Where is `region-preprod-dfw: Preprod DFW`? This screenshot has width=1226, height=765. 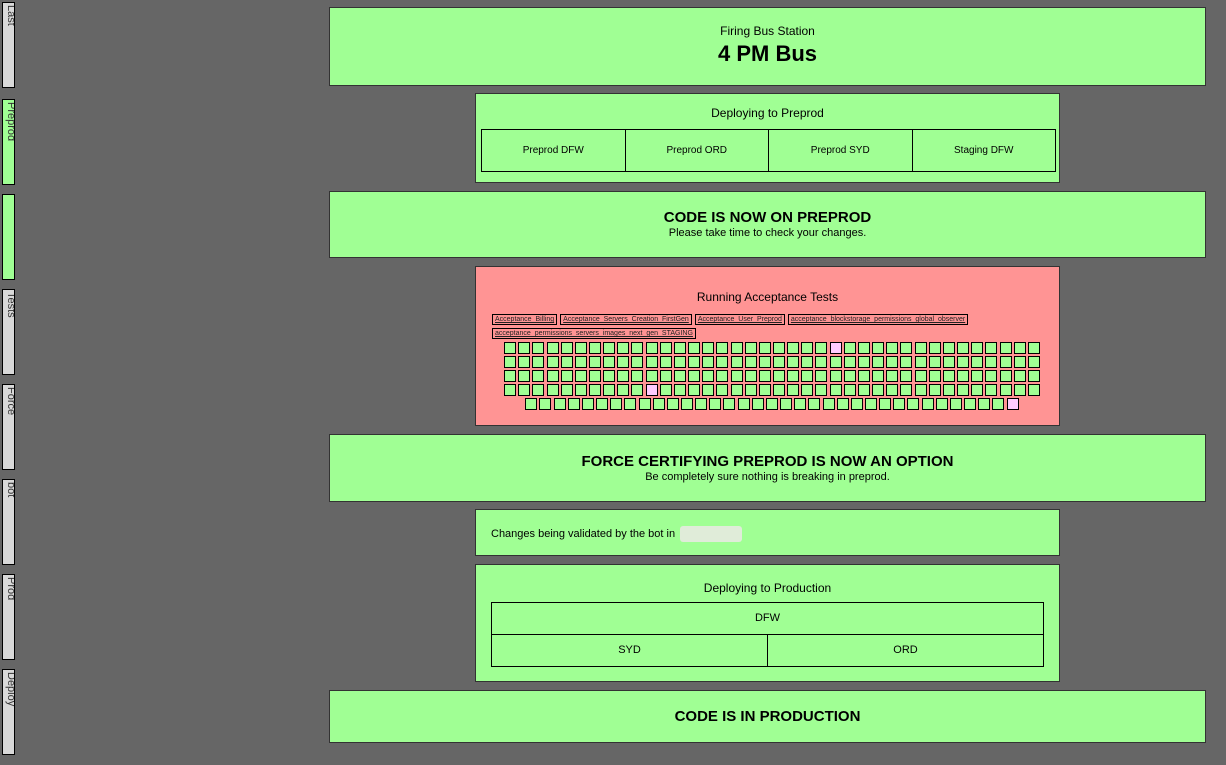 region-preprod-dfw: Preprod DFW is located at coordinates (553, 150).